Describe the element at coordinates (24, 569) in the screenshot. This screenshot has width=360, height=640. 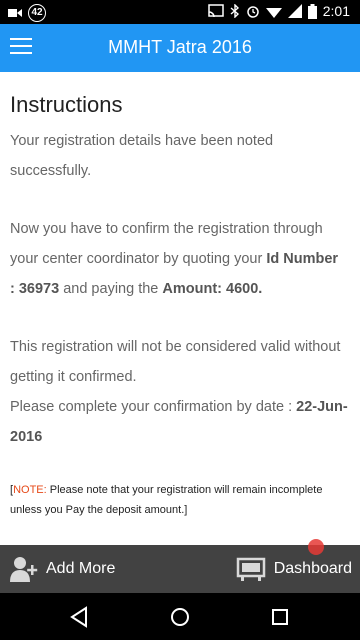
I see `add-person-icon` at that location.